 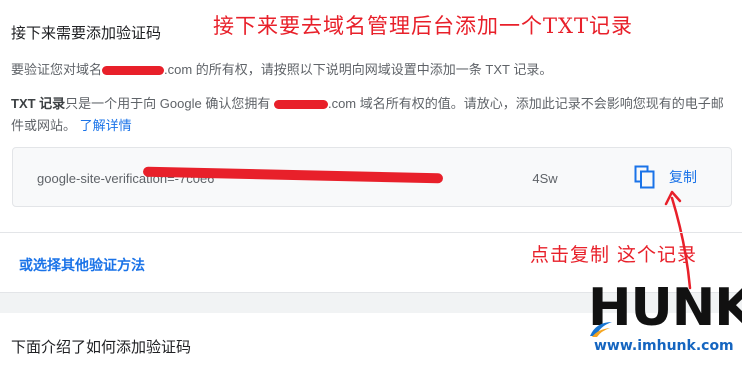 What do you see at coordinates (664, 346) in the screenshot?
I see `logo-url: www.imhunk.com` at bounding box center [664, 346].